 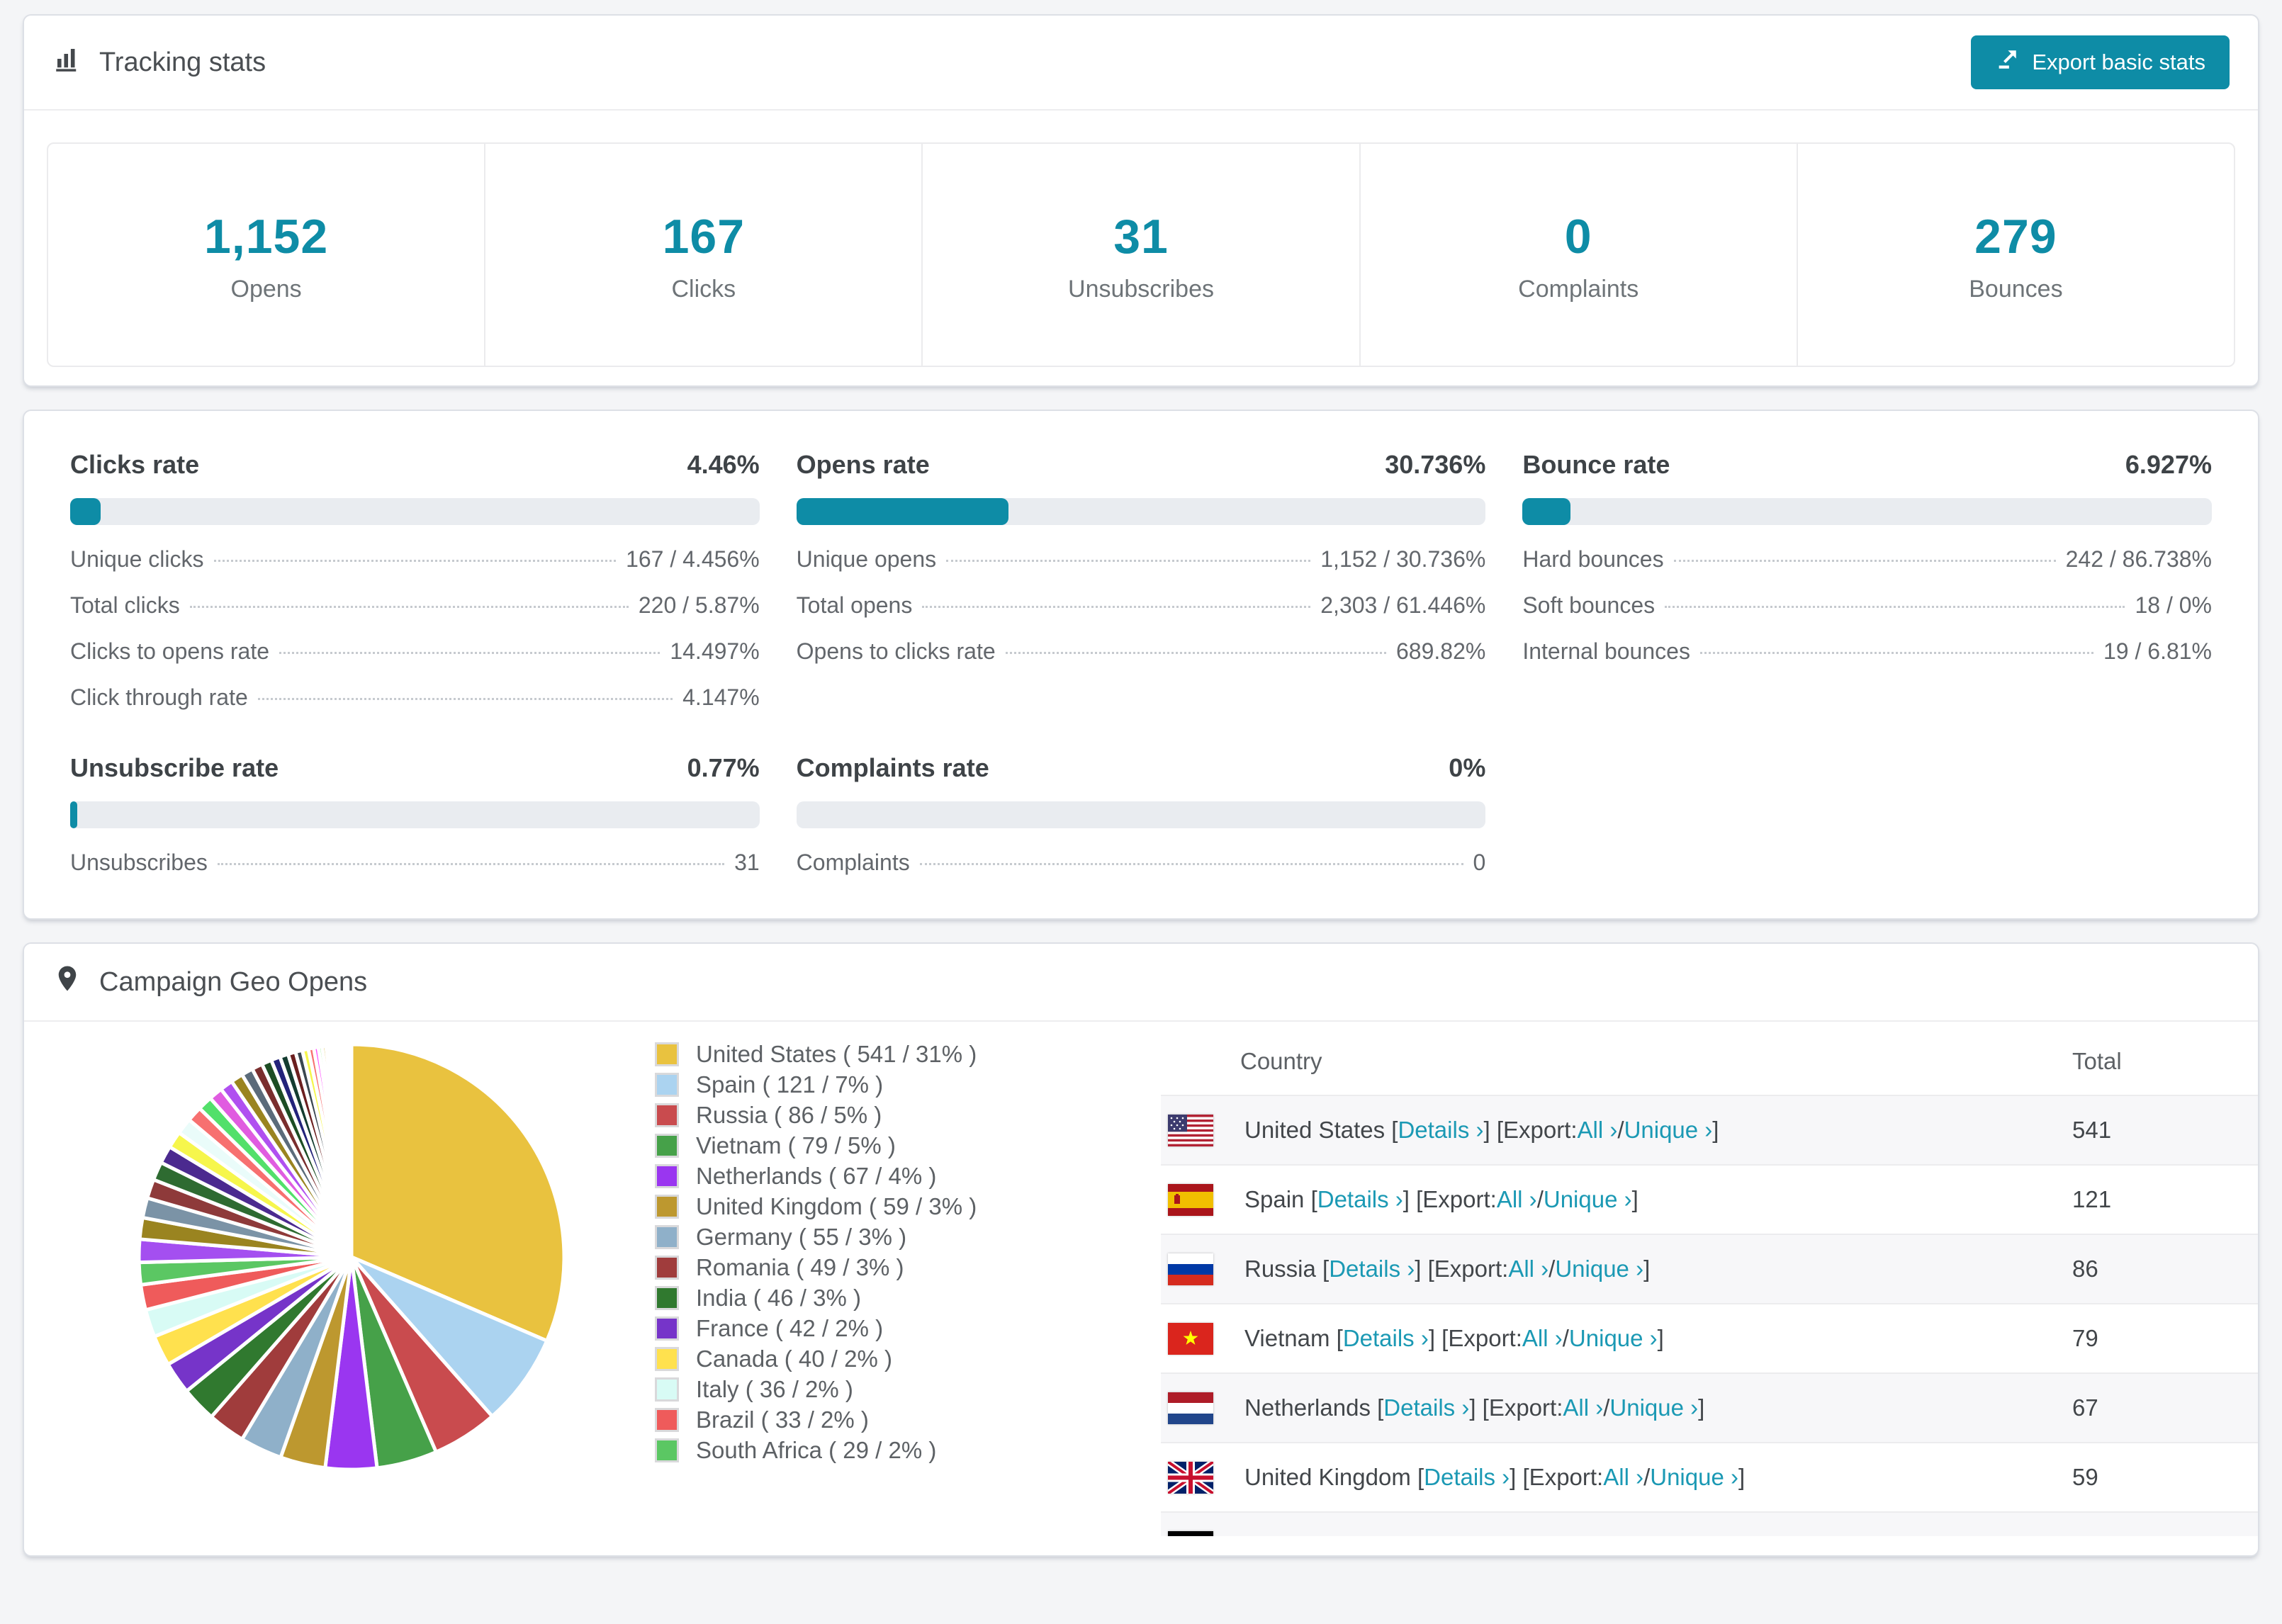 What do you see at coordinates (1281, 1199) in the screenshot?
I see `country-name: Spain [` at bounding box center [1281, 1199].